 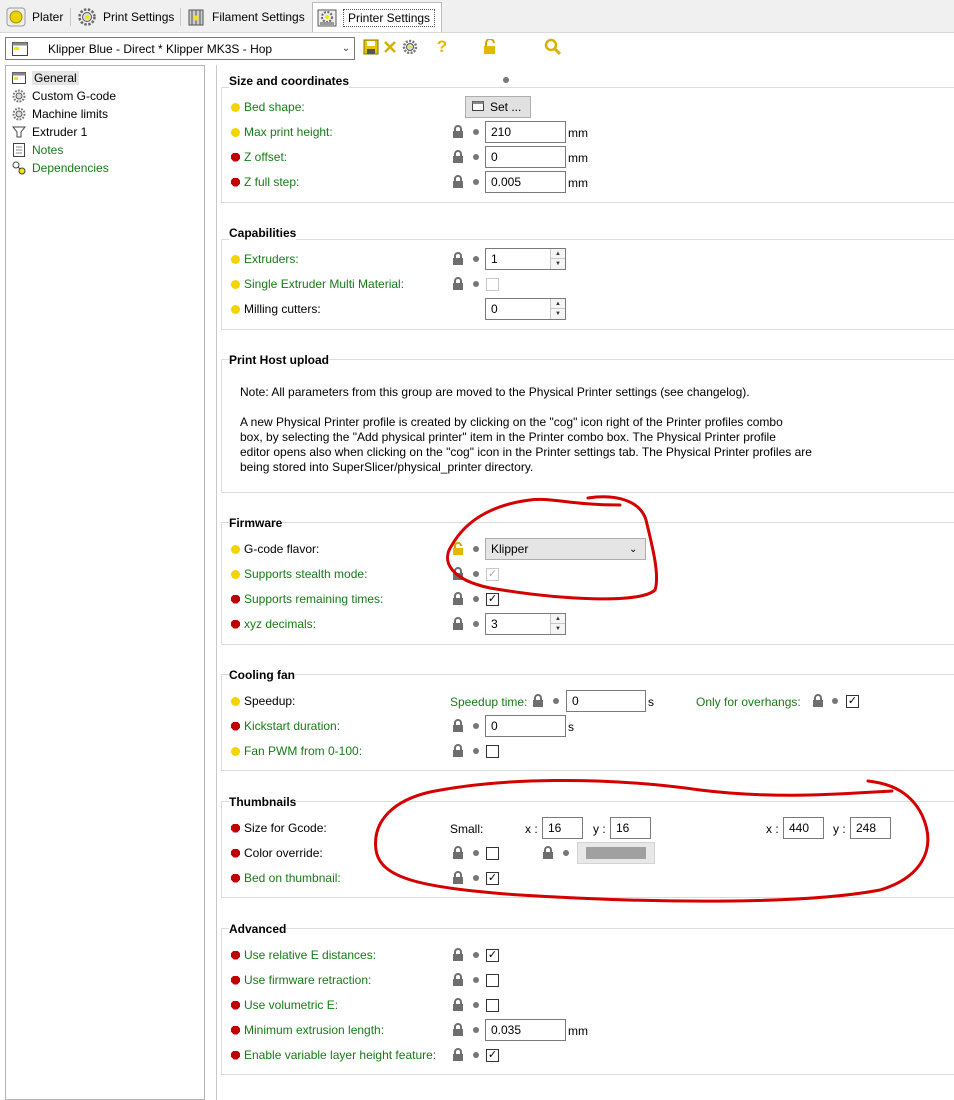 I want to click on remaining-times-checkbox: ✓, so click(x=492, y=599).